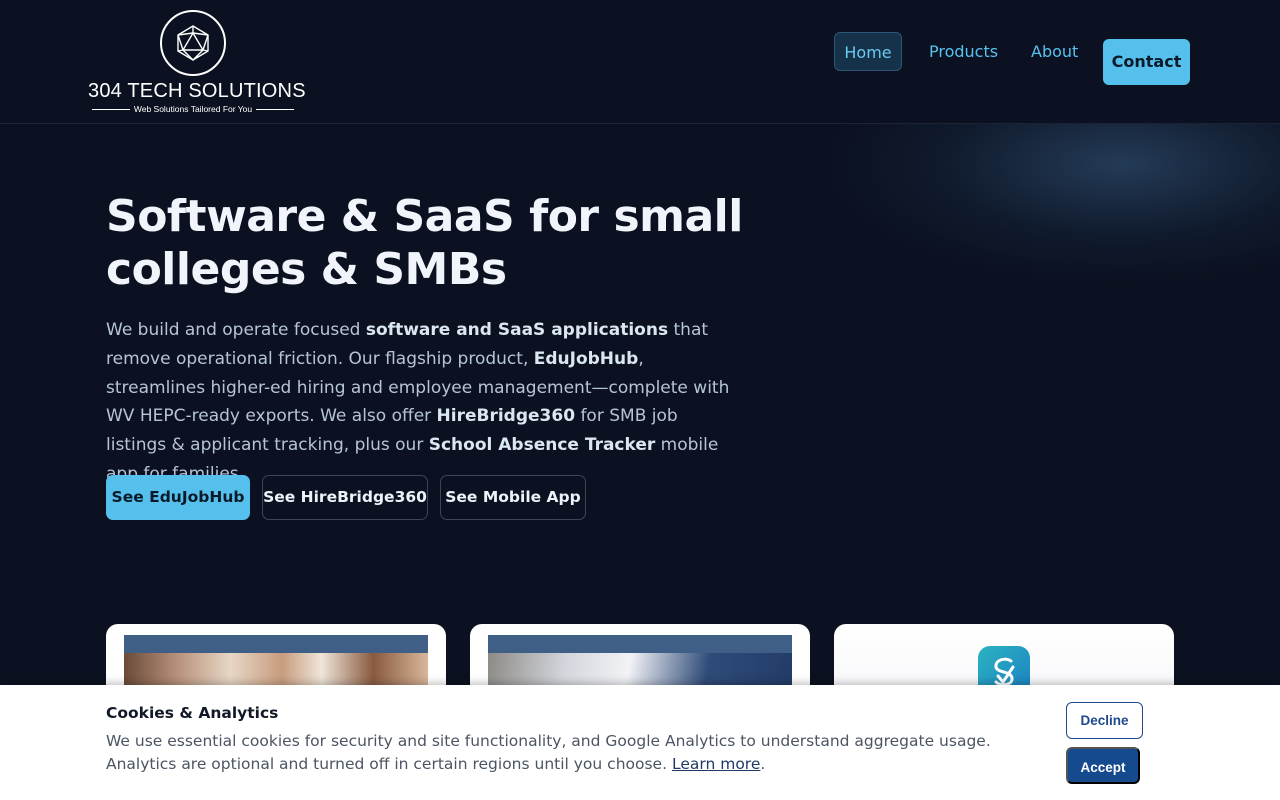  I want to click on hero-highlight: EduJobHub, so click(586, 358).